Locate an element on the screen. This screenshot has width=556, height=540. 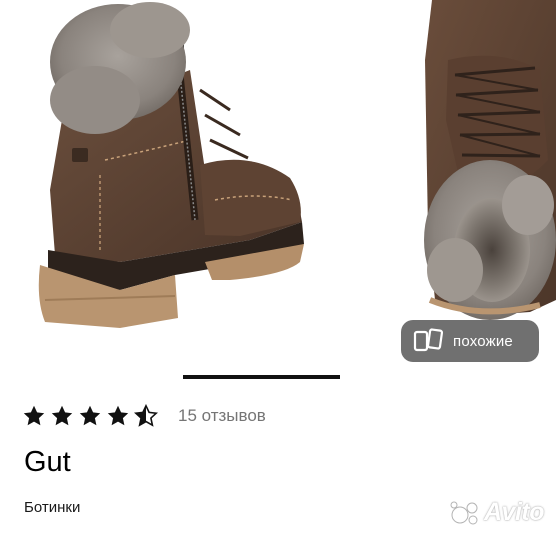
similar-button: похожие is located at coordinates (470, 341).